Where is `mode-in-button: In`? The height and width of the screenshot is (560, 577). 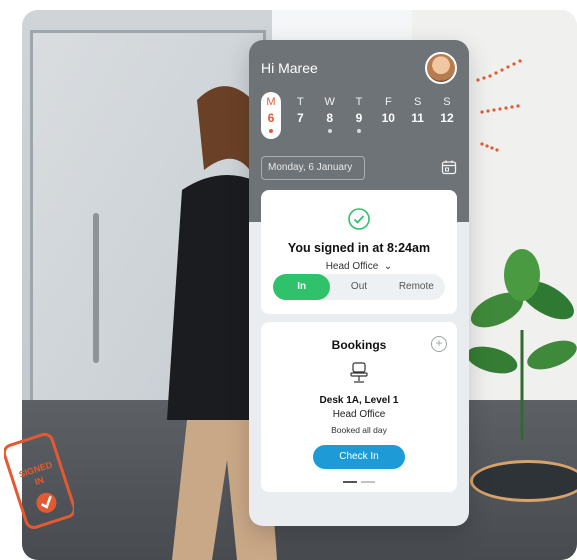 mode-in-button: In is located at coordinates (302, 287).